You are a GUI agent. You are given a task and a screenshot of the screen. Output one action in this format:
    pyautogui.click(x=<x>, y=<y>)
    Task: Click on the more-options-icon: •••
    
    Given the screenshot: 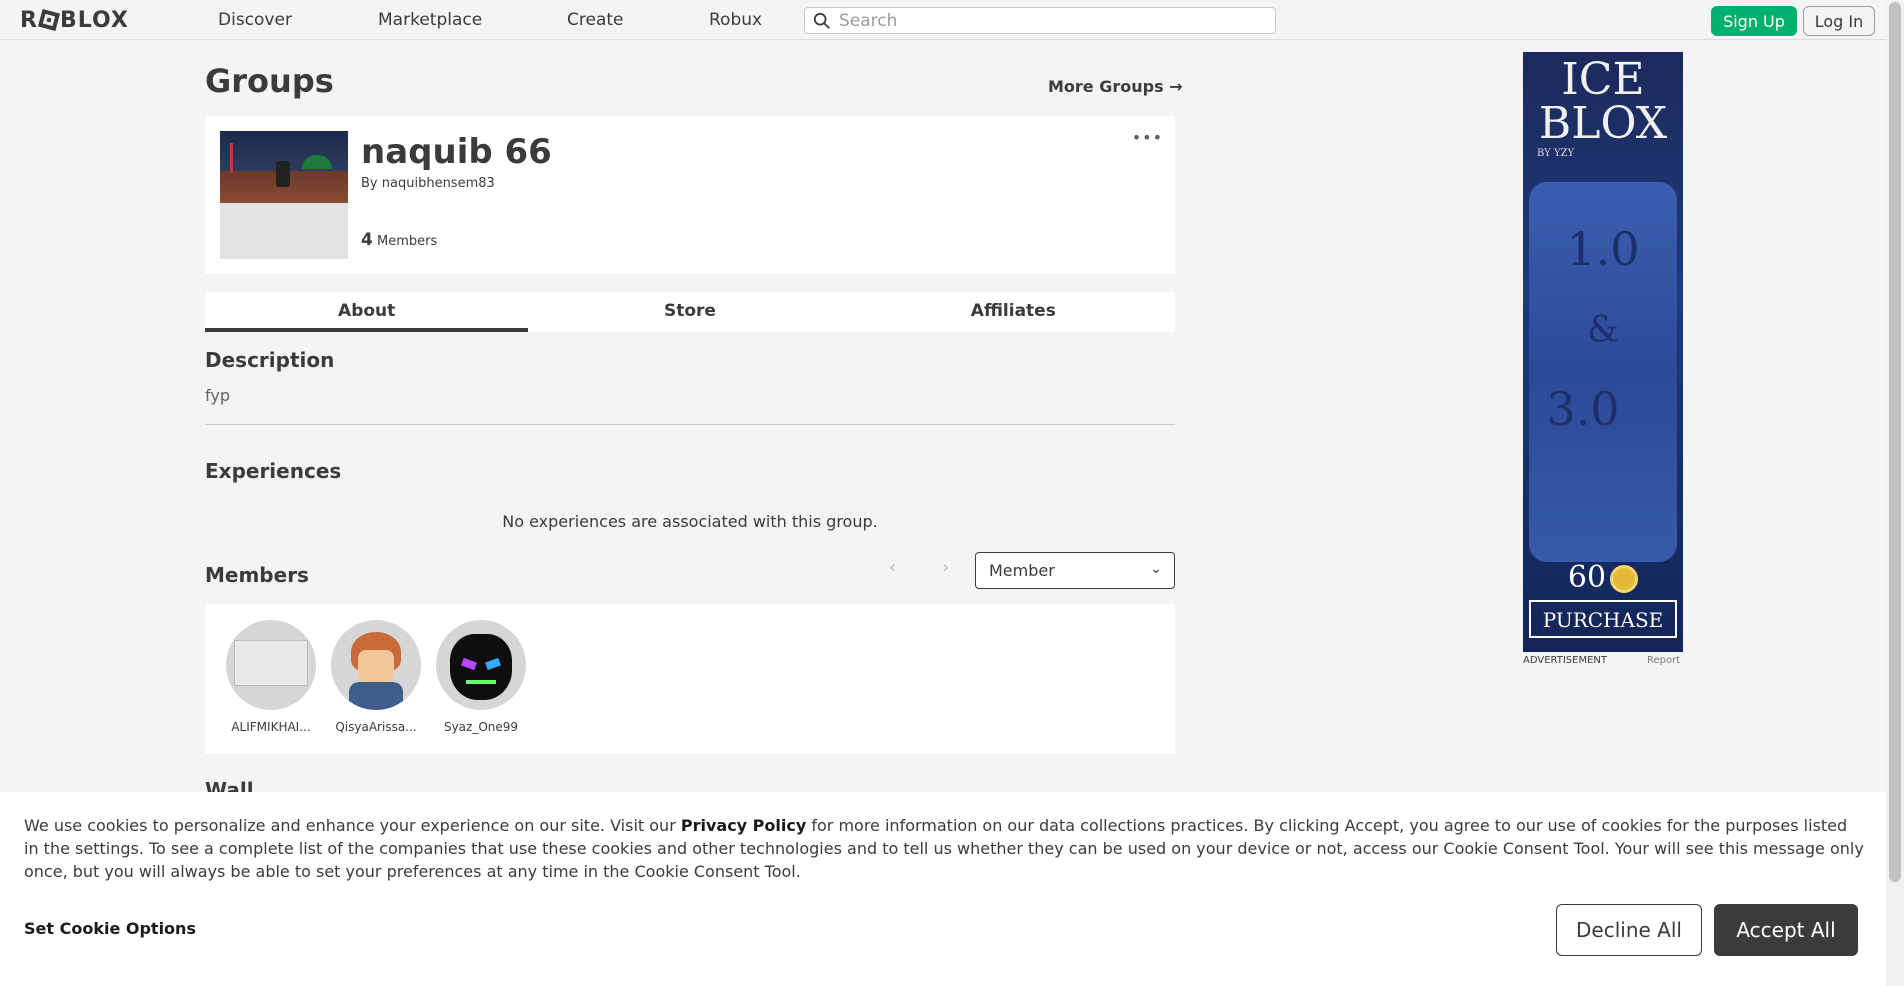 What is the action you would take?
    pyautogui.click(x=1147, y=137)
    